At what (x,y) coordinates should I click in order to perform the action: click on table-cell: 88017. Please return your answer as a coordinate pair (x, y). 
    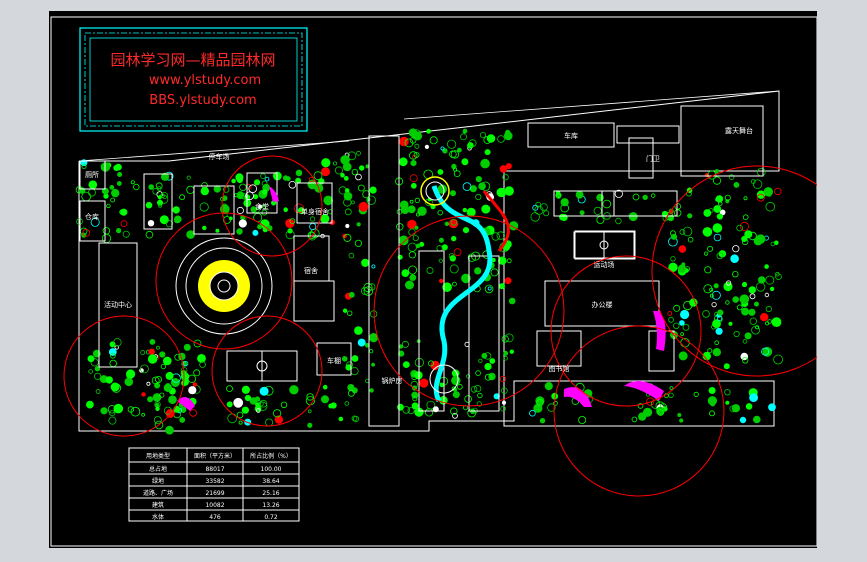
    Looking at the image, I should click on (214, 469).